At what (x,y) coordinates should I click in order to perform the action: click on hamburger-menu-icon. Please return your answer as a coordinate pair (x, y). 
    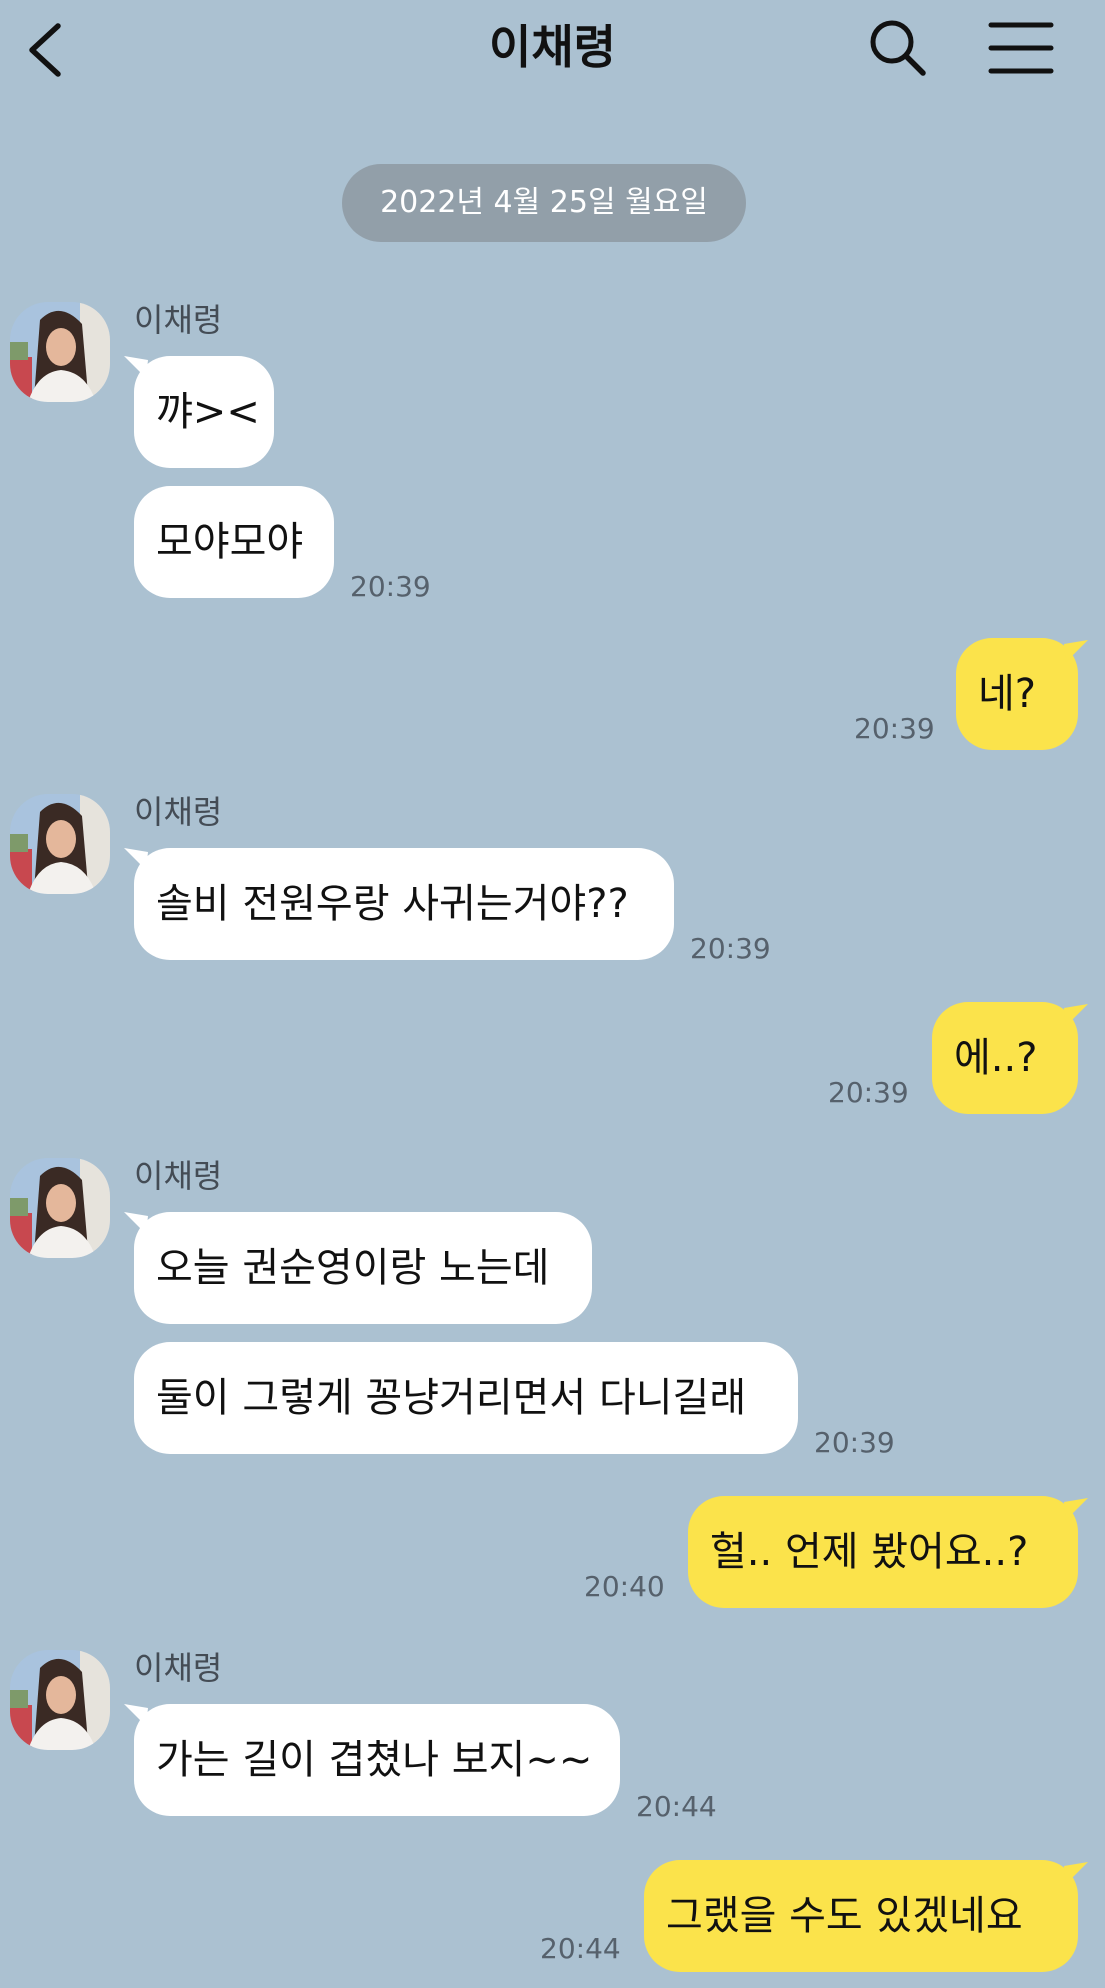
    Looking at the image, I should click on (1021, 48).